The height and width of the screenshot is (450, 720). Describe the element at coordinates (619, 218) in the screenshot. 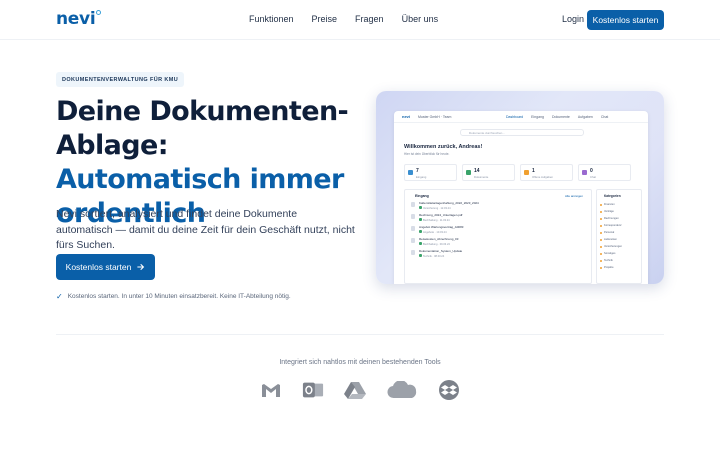

I see `category-item: Rechnungen` at that location.